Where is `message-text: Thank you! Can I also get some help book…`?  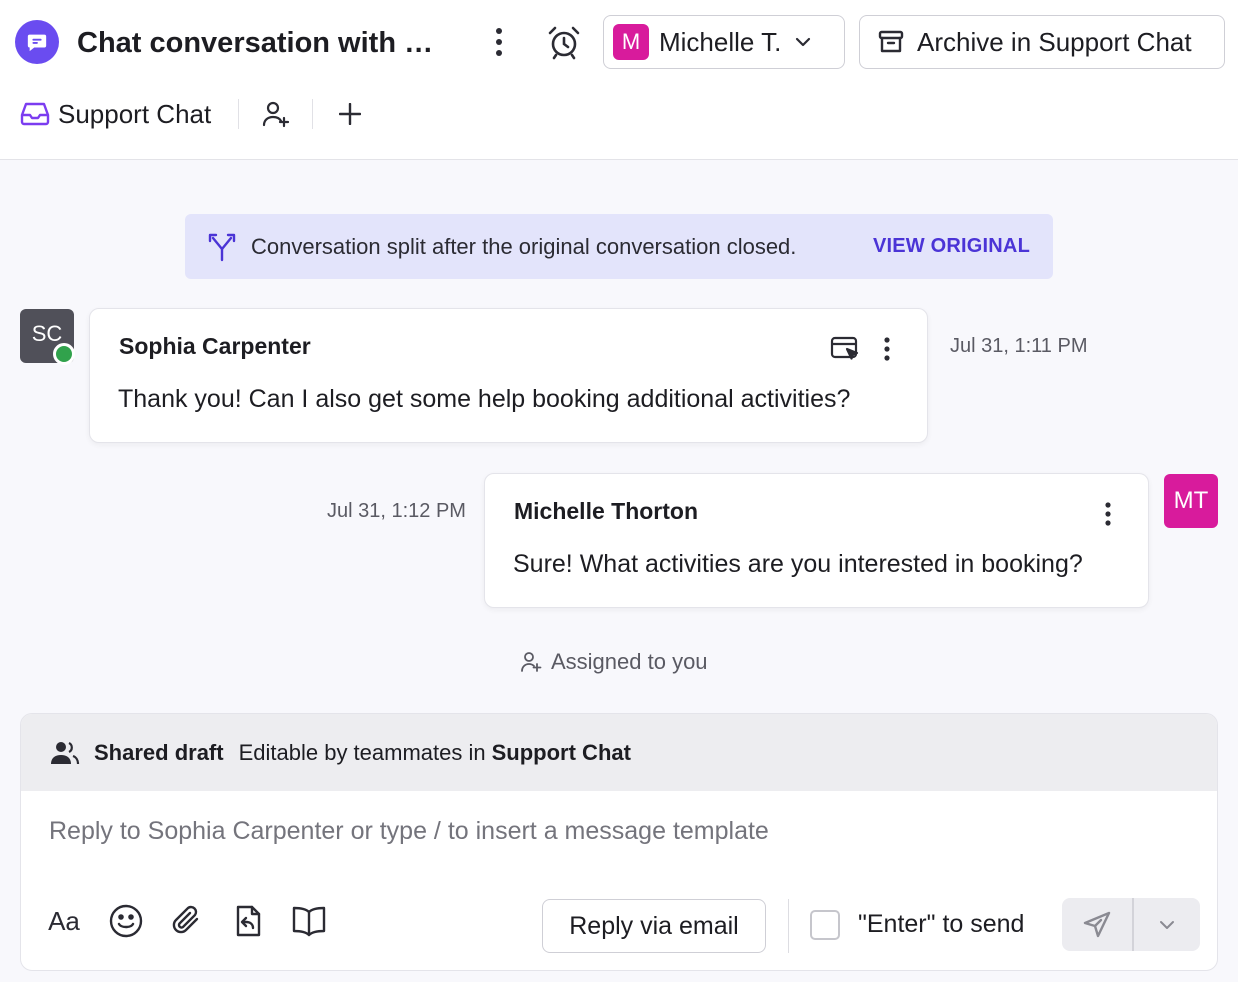 message-text: Thank you! Can I also get some help book… is located at coordinates (484, 399).